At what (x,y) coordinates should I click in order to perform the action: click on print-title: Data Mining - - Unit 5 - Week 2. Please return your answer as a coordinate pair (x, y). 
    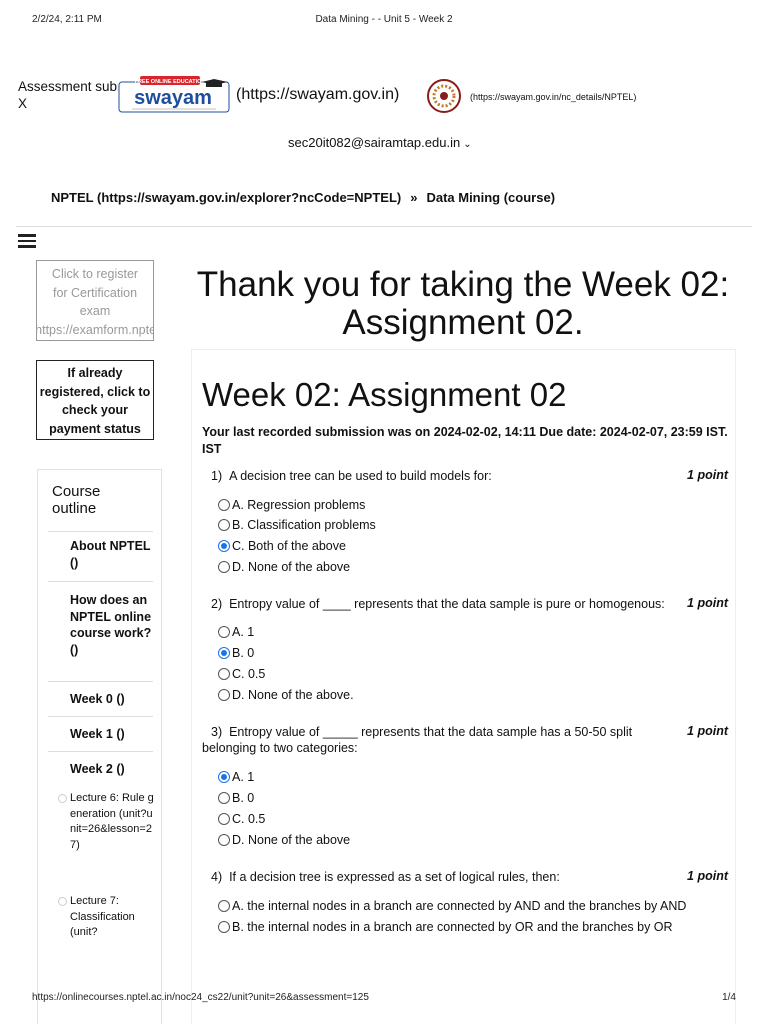
    Looking at the image, I should click on (384, 19).